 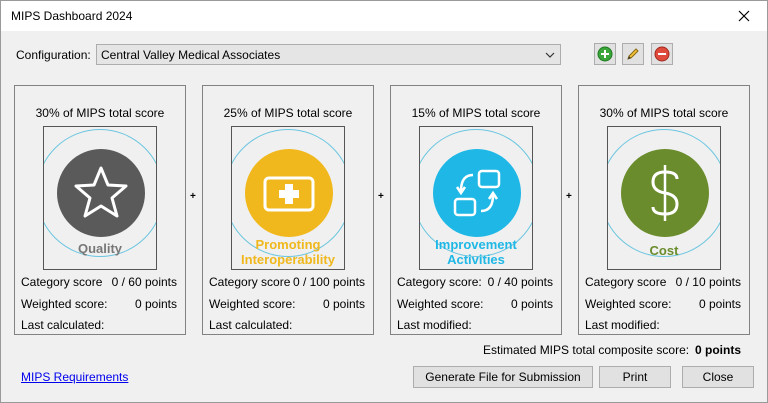 I want to click on improvement-category-name-line2: Activities, so click(x=476, y=259).